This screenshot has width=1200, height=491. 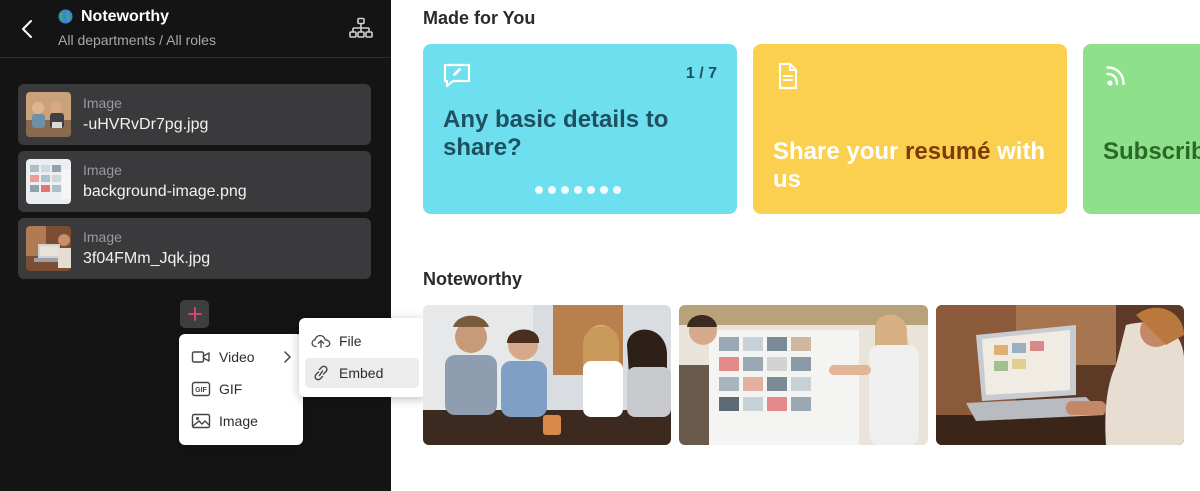 What do you see at coordinates (1151, 151) in the screenshot?
I see `card-prompt-text: Subscribe to updates` at bounding box center [1151, 151].